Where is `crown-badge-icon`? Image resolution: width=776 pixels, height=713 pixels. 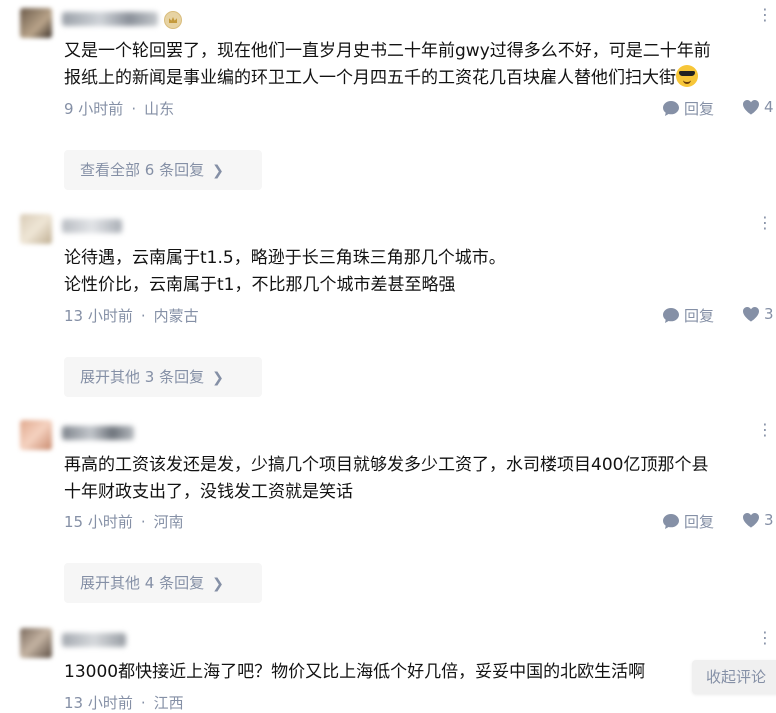
crown-badge-icon is located at coordinates (173, 20).